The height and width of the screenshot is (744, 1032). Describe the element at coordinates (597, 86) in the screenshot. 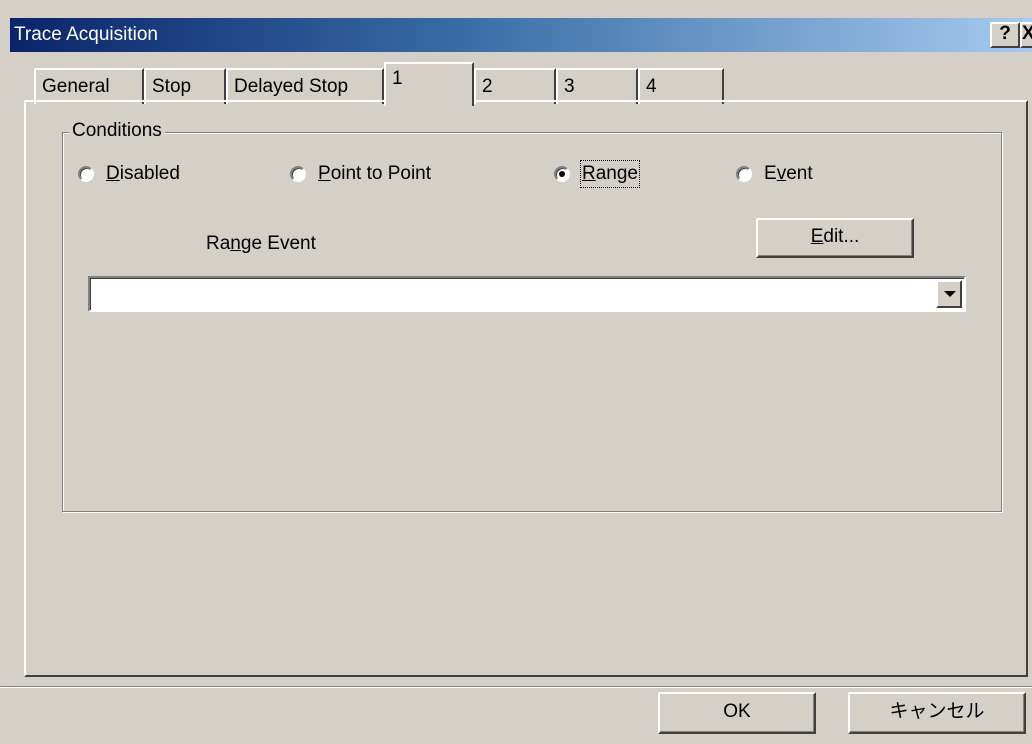

I see `tab-3: 3` at that location.